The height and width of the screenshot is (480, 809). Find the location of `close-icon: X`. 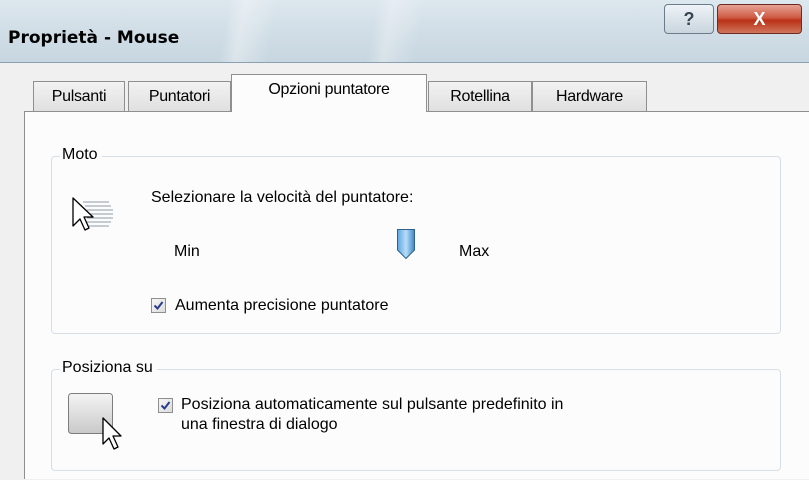

close-icon: X is located at coordinates (759, 18).